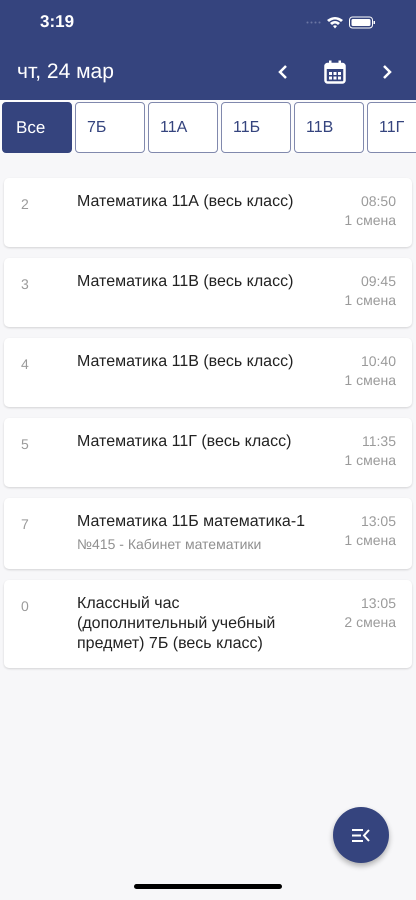  Describe the element at coordinates (57, 22) in the screenshot. I see `status-time: 3:19` at that location.